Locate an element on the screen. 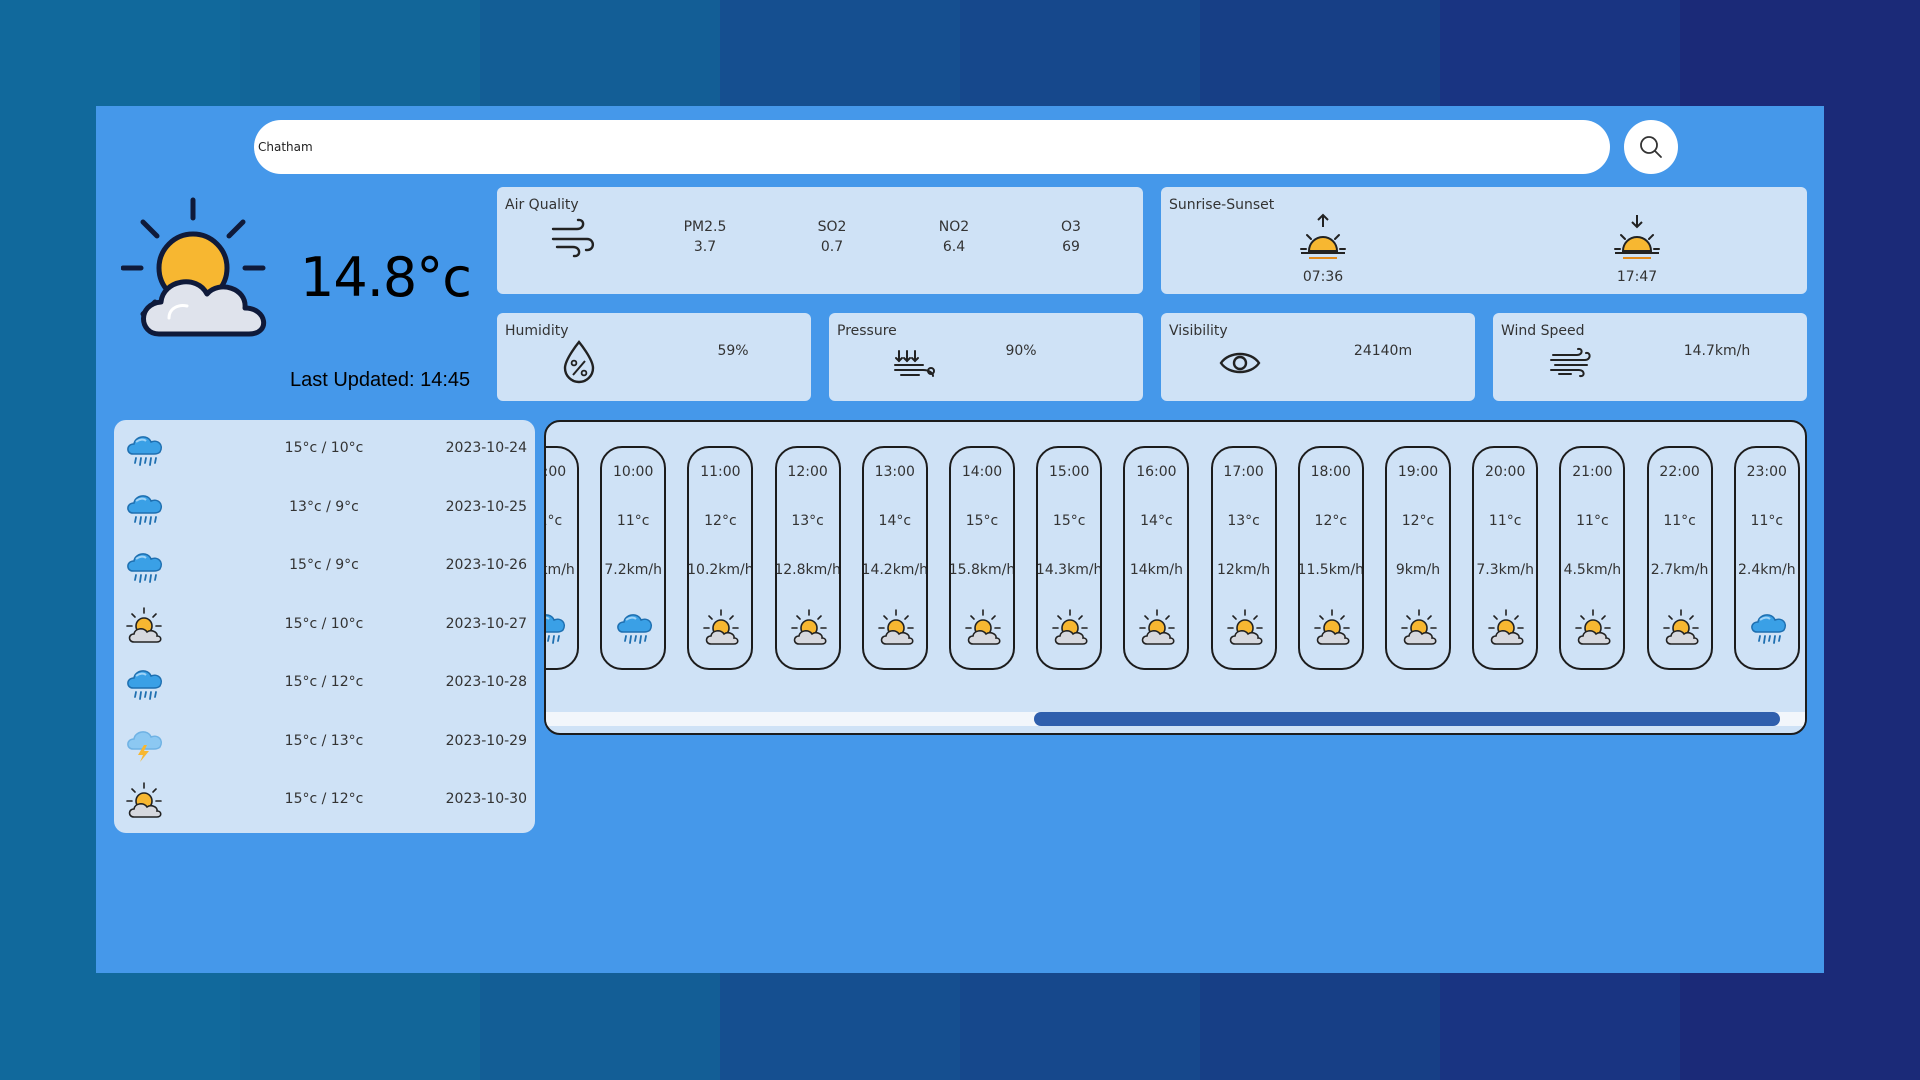 The image size is (1920, 1080). hourly-time: 10:00 is located at coordinates (633, 472).